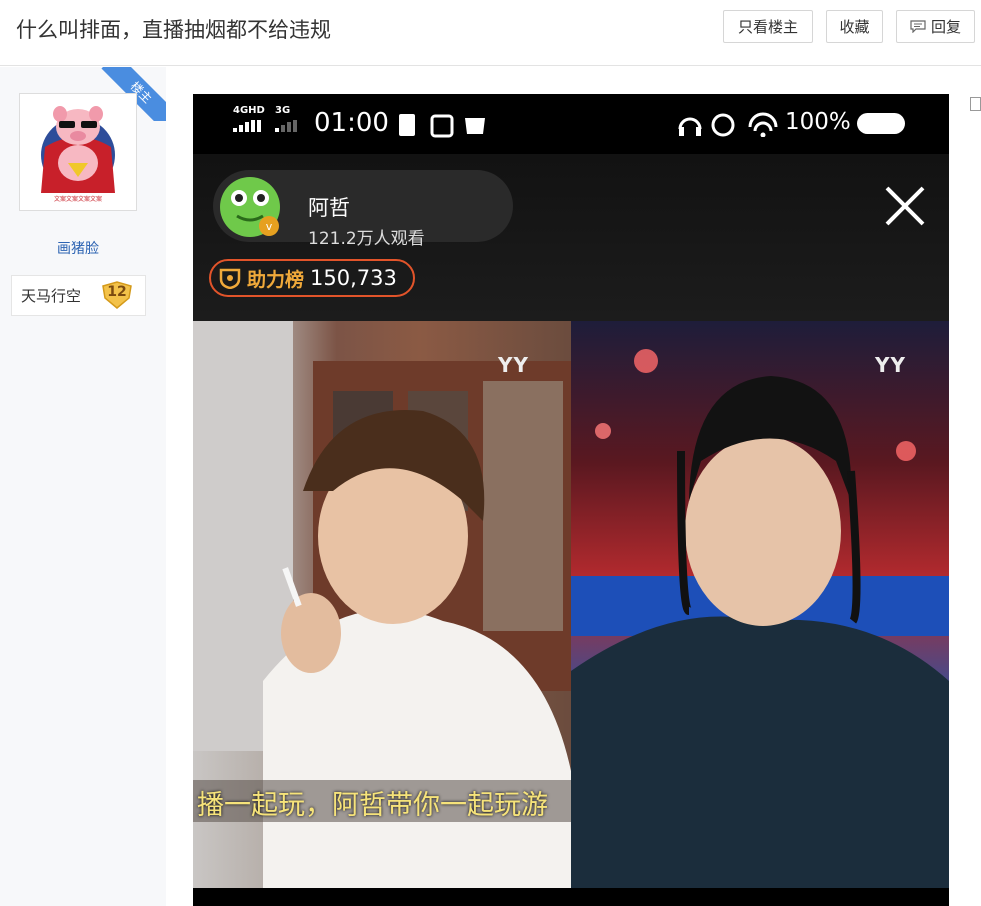 The height and width of the screenshot is (906, 981). I want to click on phone-status-bar: 4GHD 3G 01:00 100%, so click(571, 124).